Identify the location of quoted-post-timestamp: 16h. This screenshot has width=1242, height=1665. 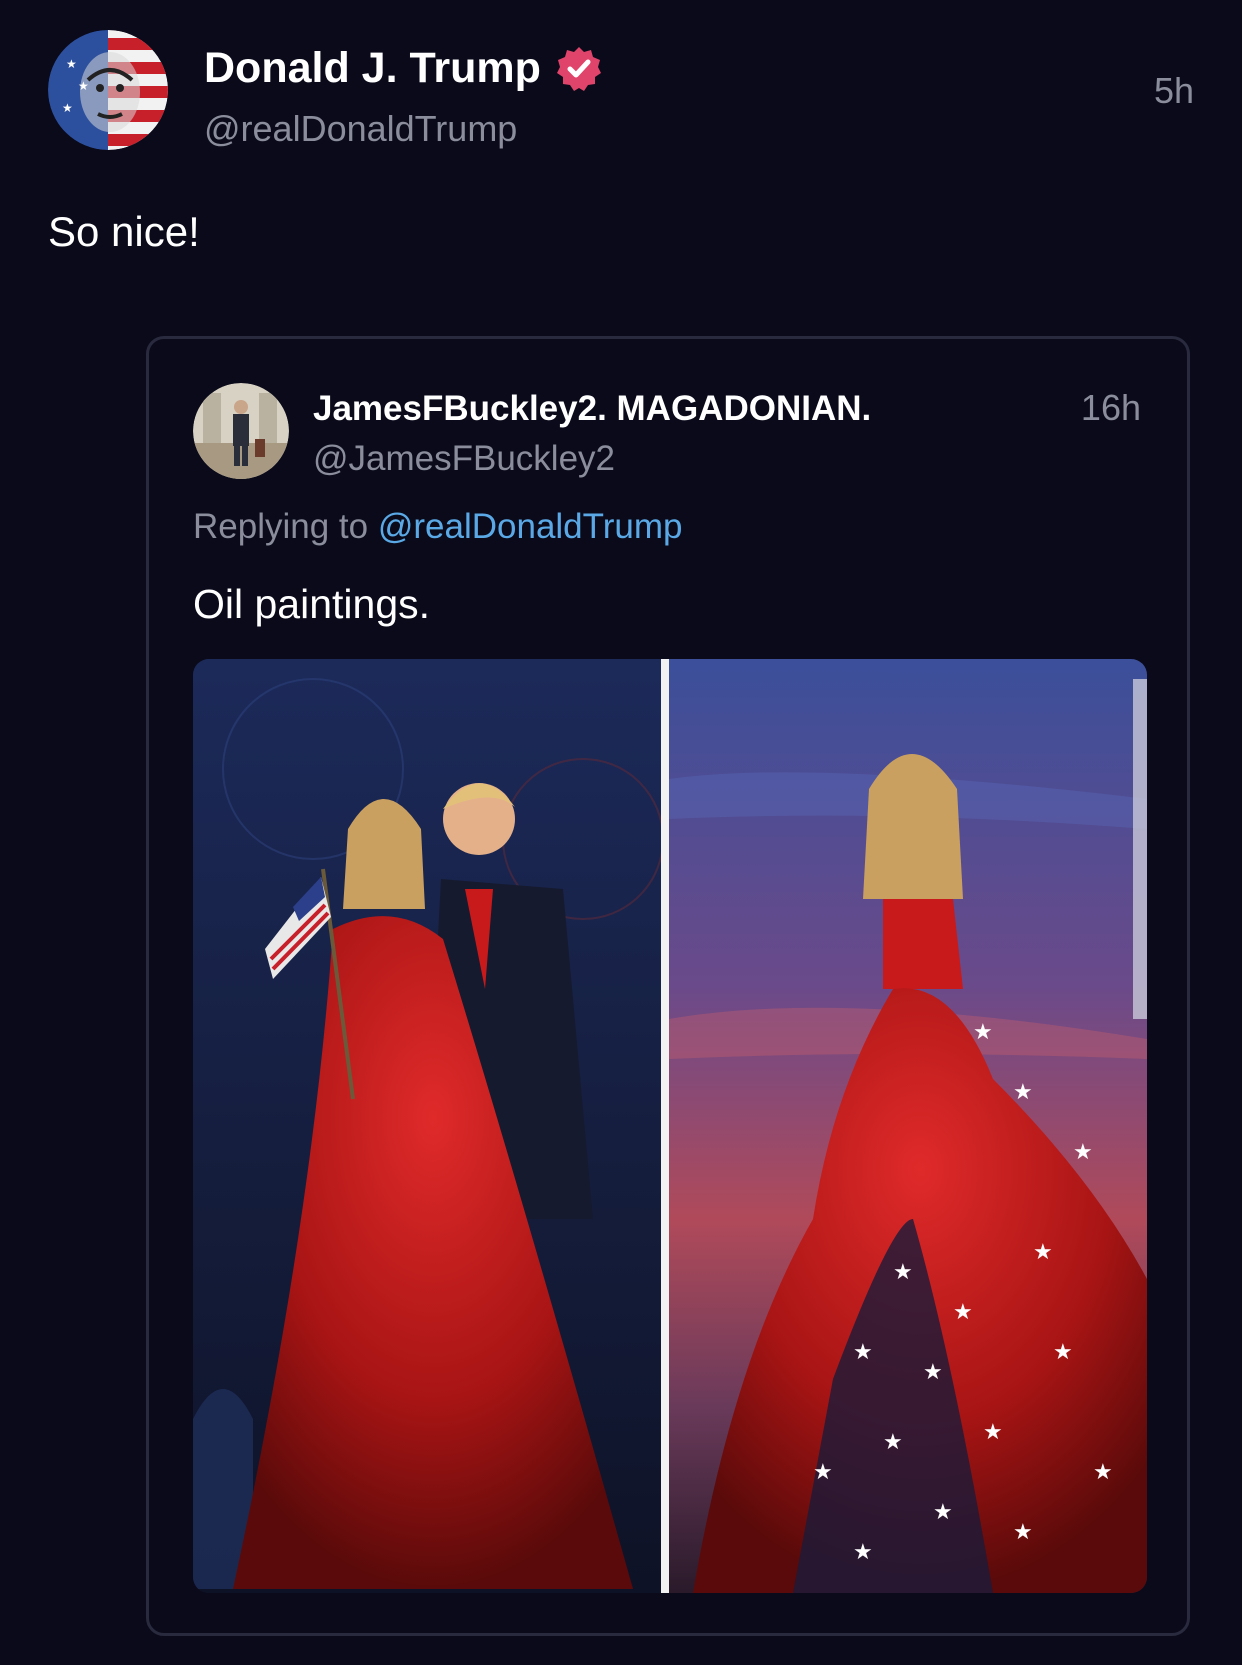
(1111, 408).